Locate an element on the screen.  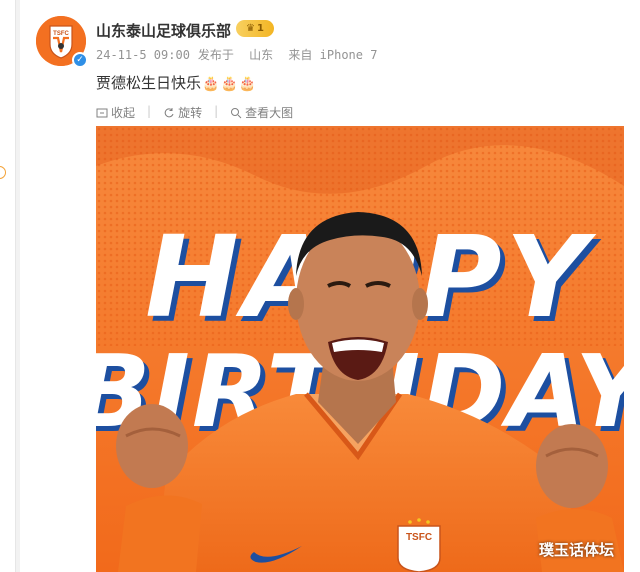
rotate-button: 旋转 is located at coordinates (182, 112).